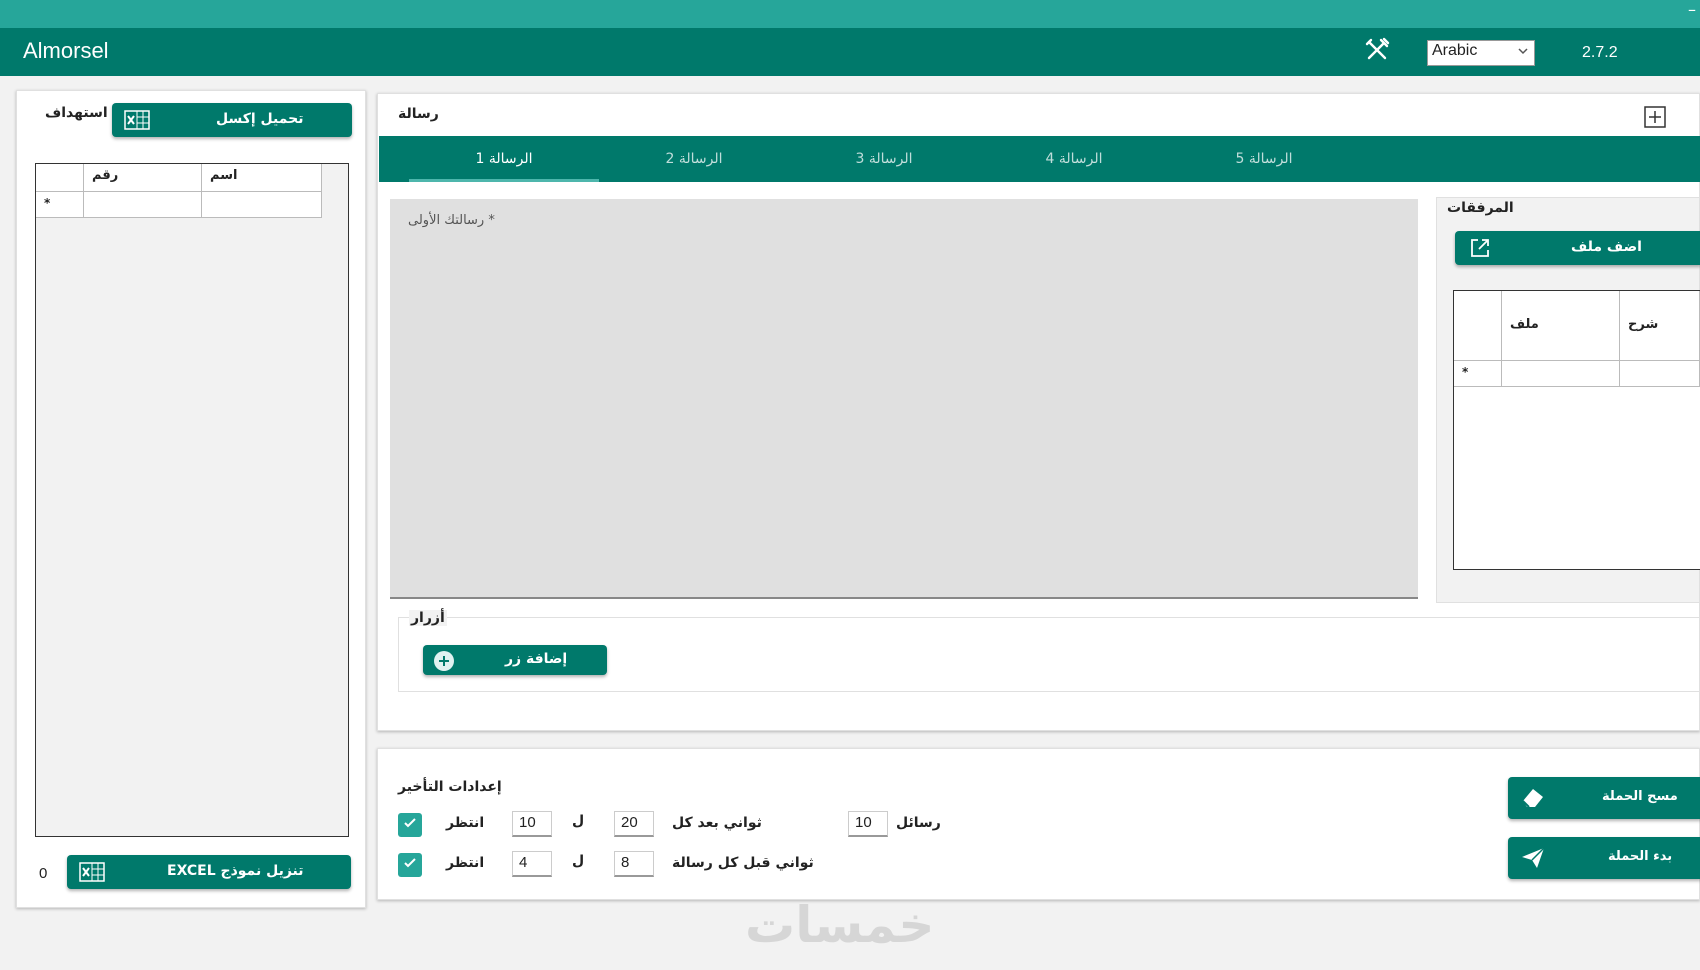  What do you see at coordinates (260, 119) in the screenshot?
I see `load-excel-label: تحميل إكسل` at bounding box center [260, 119].